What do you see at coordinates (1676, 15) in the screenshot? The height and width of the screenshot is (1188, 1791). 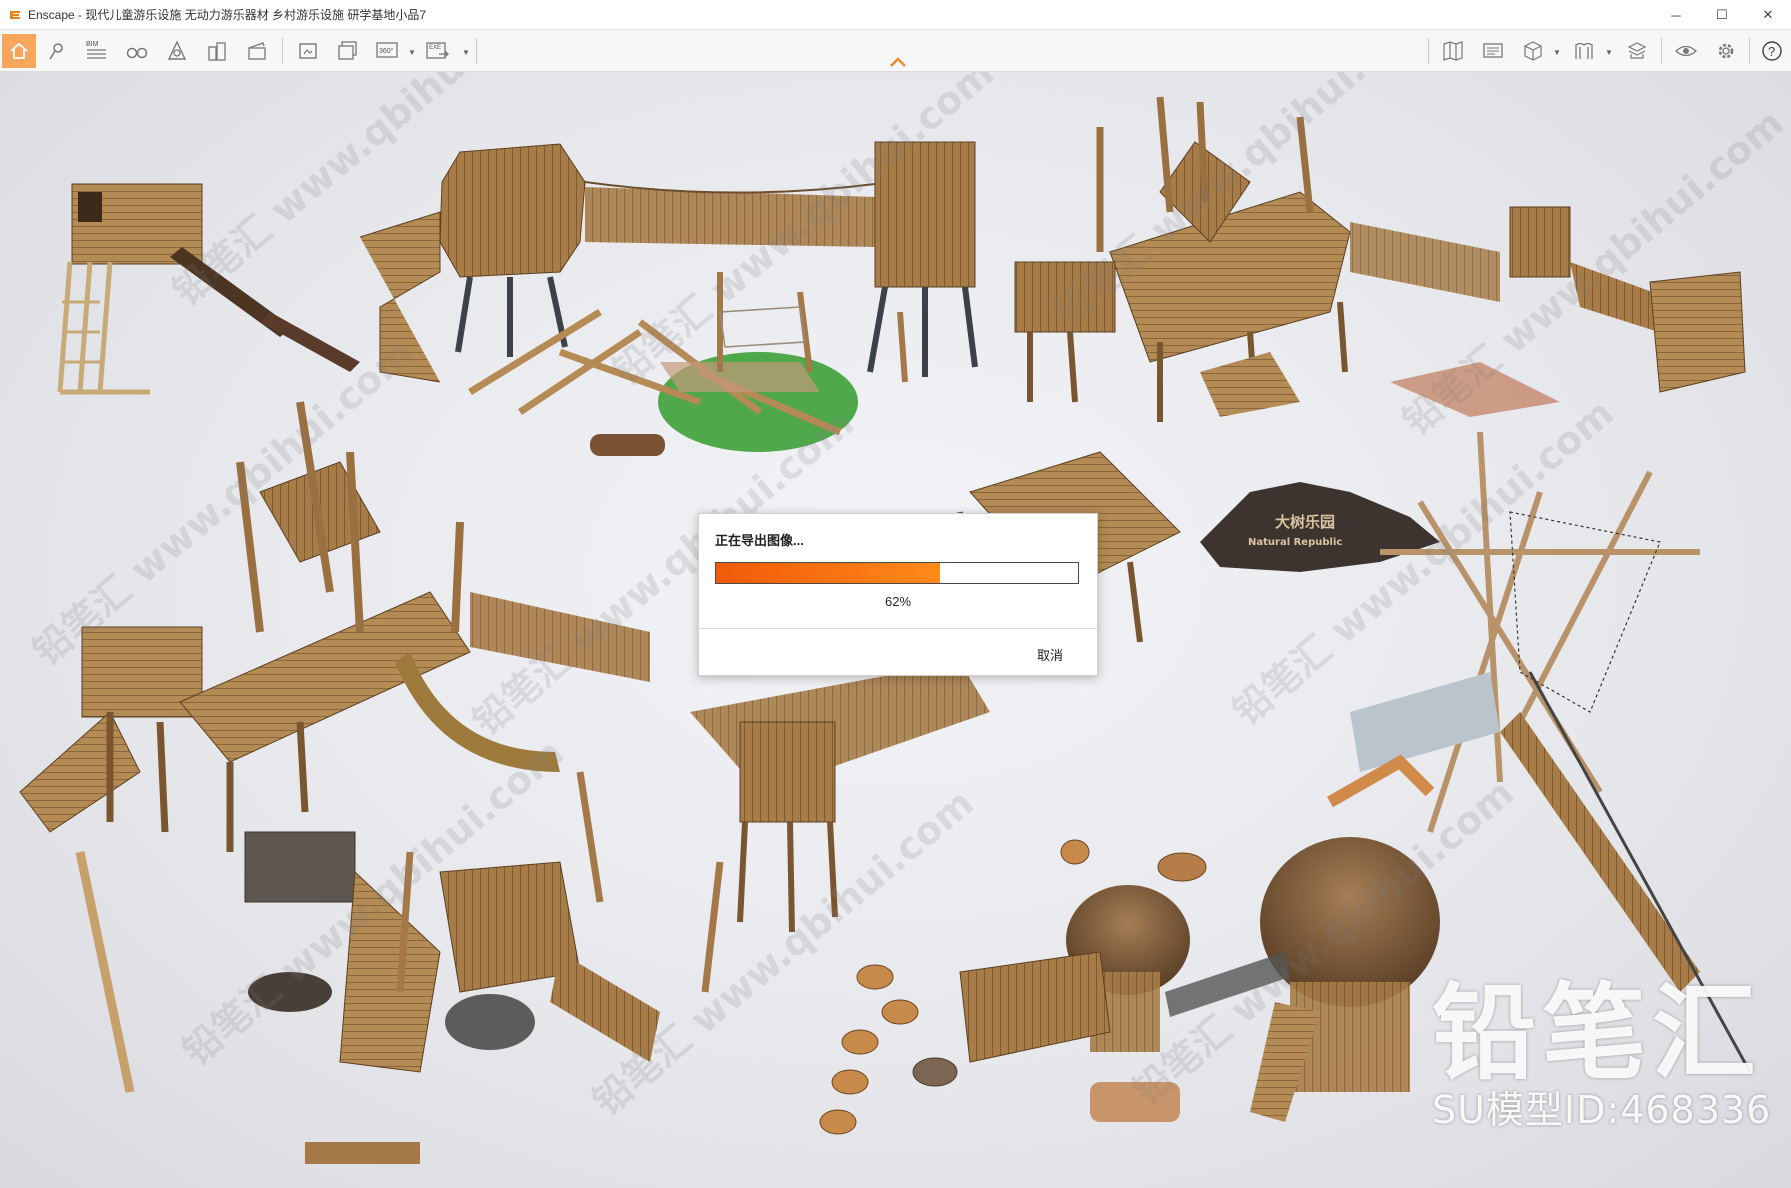 I see `minimize-button: ─` at bounding box center [1676, 15].